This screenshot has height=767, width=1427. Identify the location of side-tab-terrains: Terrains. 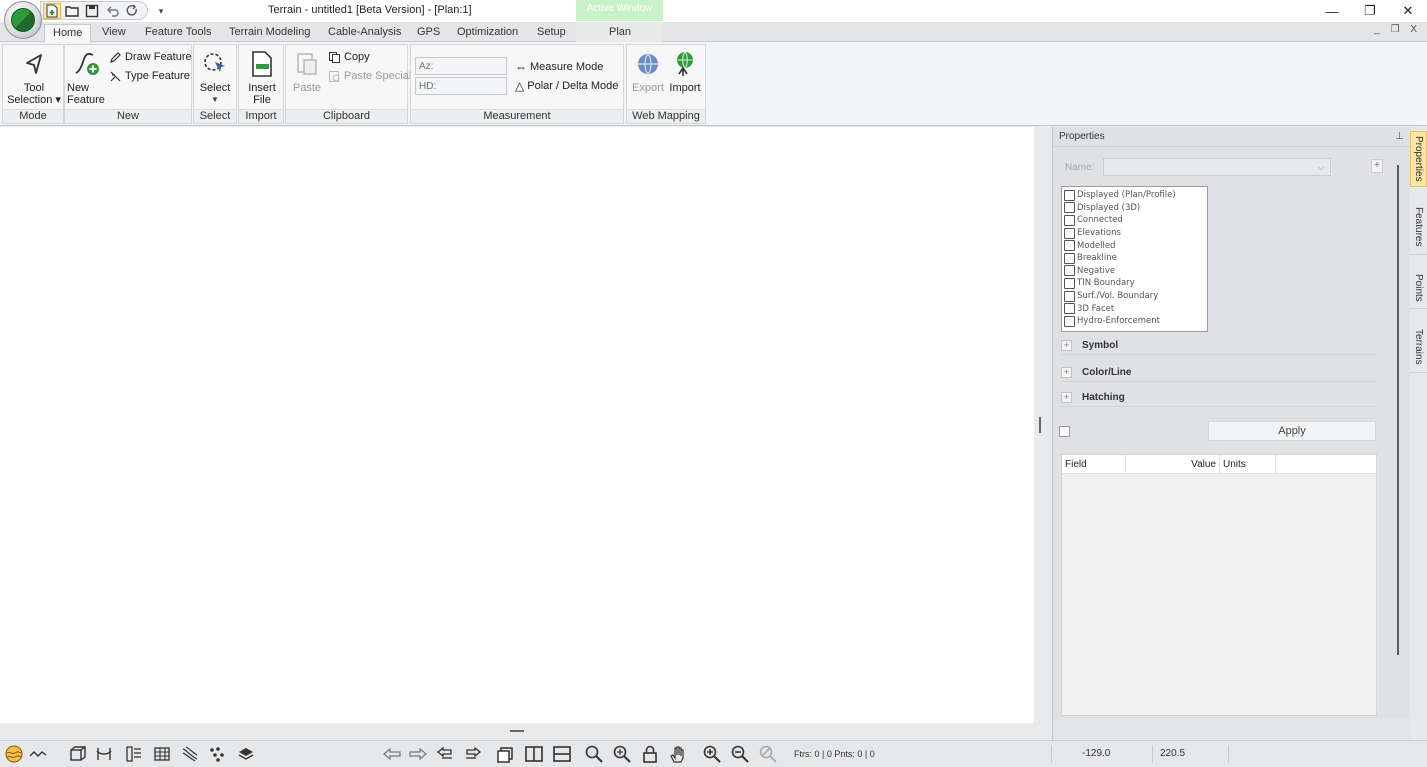
(1418, 347).